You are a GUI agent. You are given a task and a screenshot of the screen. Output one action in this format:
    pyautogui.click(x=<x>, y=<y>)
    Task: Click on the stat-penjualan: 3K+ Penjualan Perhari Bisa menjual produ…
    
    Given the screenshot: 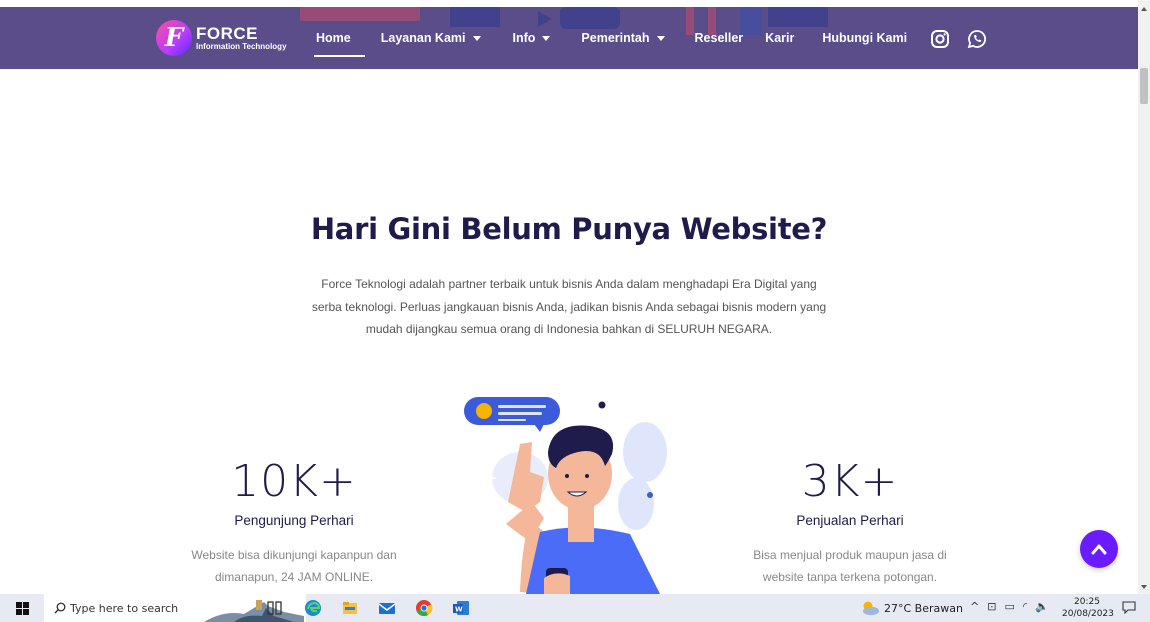 What is the action you would take?
    pyautogui.click(x=850, y=522)
    